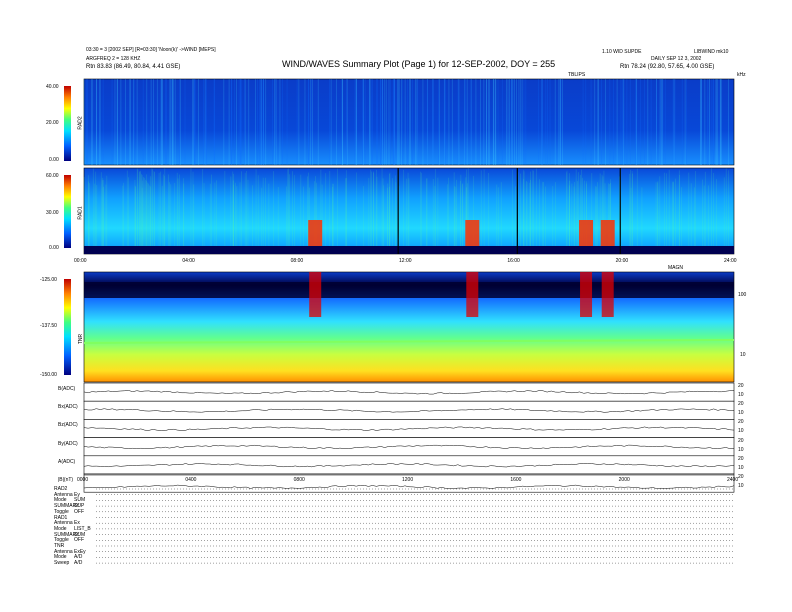  I want to click on footer-label: Sweep, so click(62, 563).